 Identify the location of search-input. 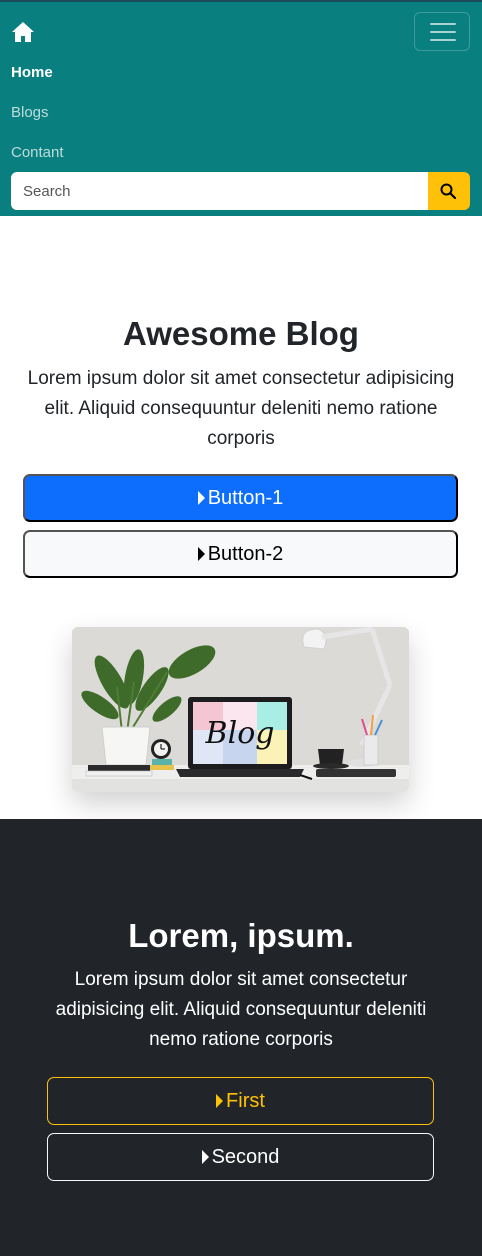
(219, 191).